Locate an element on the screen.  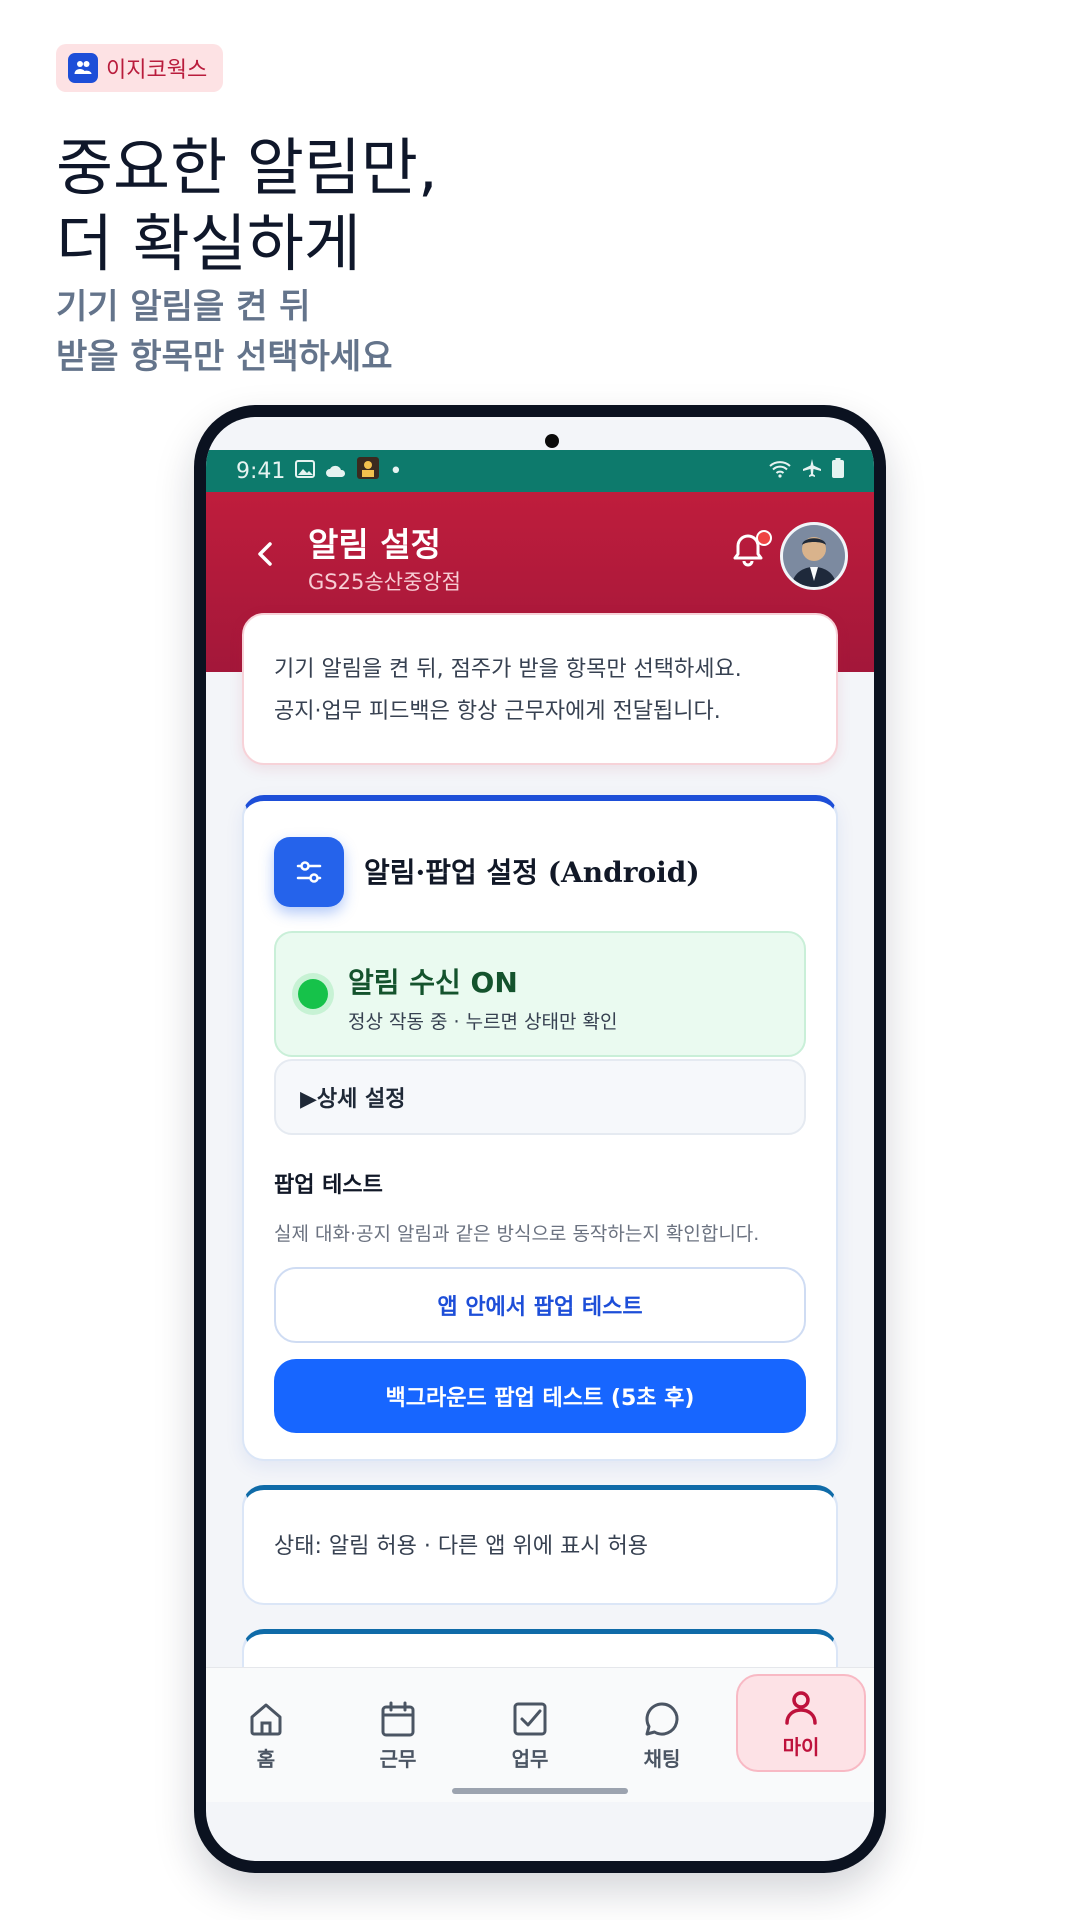
background-popup-test-button: 백그라운드 팝업 테스트 (5초 후) is located at coordinates (540, 1396).